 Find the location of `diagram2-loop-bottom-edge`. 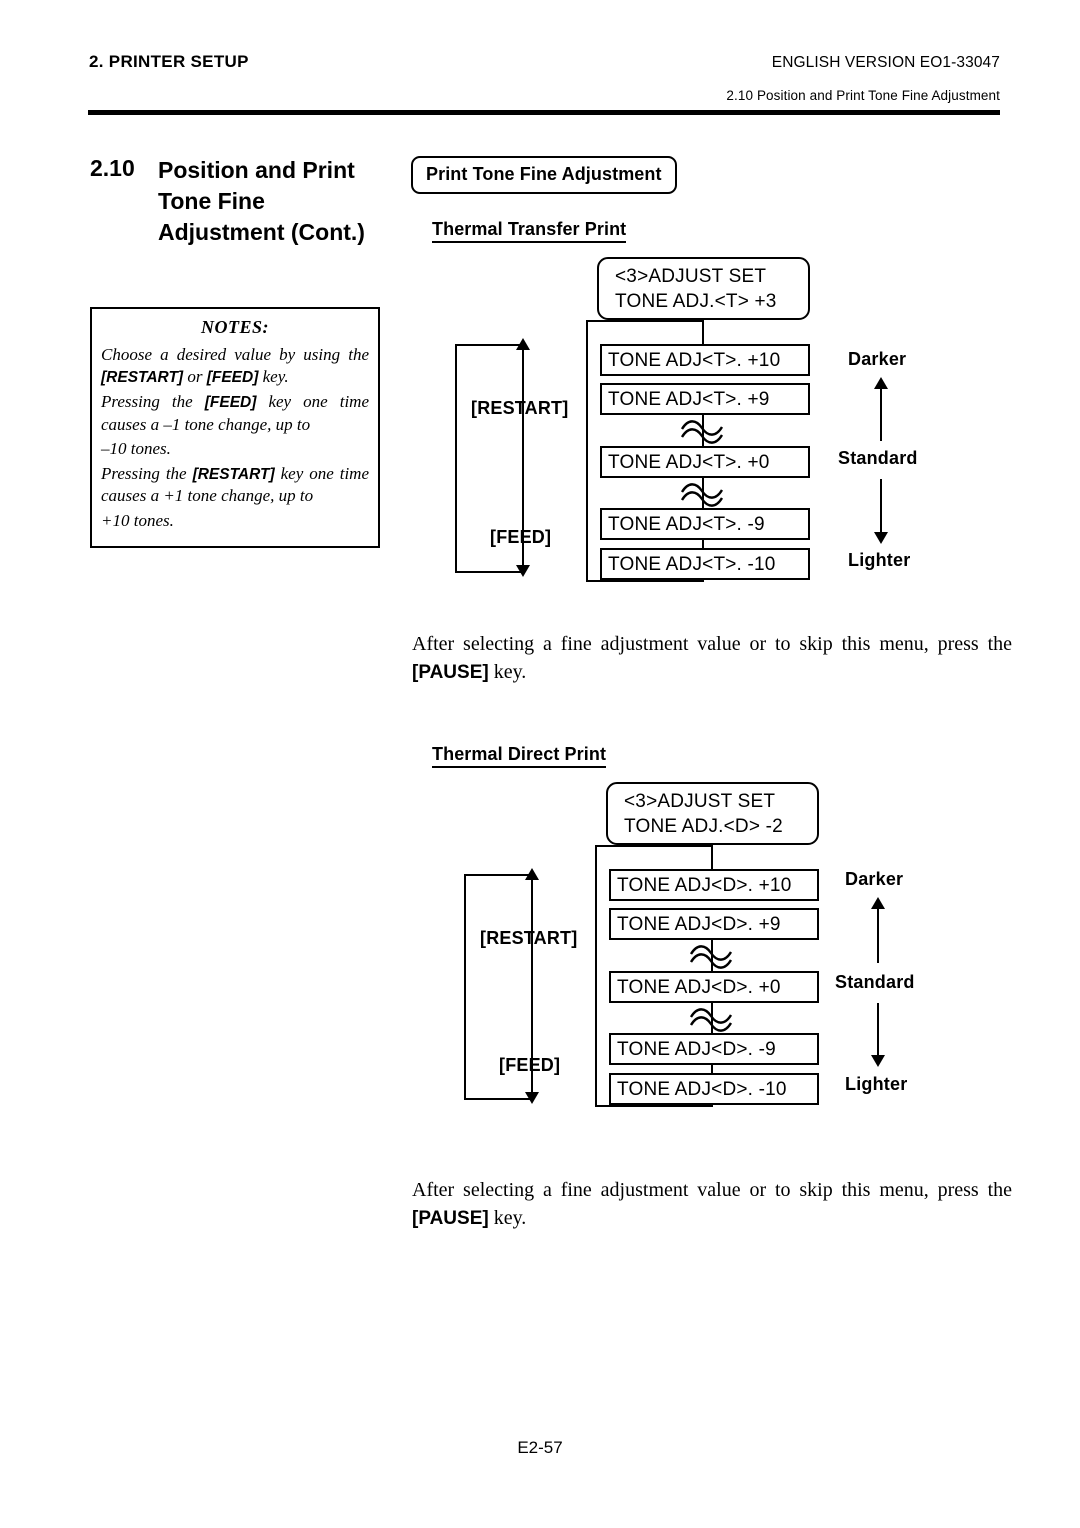

diagram2-loop-bottom-edge is located at coordinates (499, 1099).